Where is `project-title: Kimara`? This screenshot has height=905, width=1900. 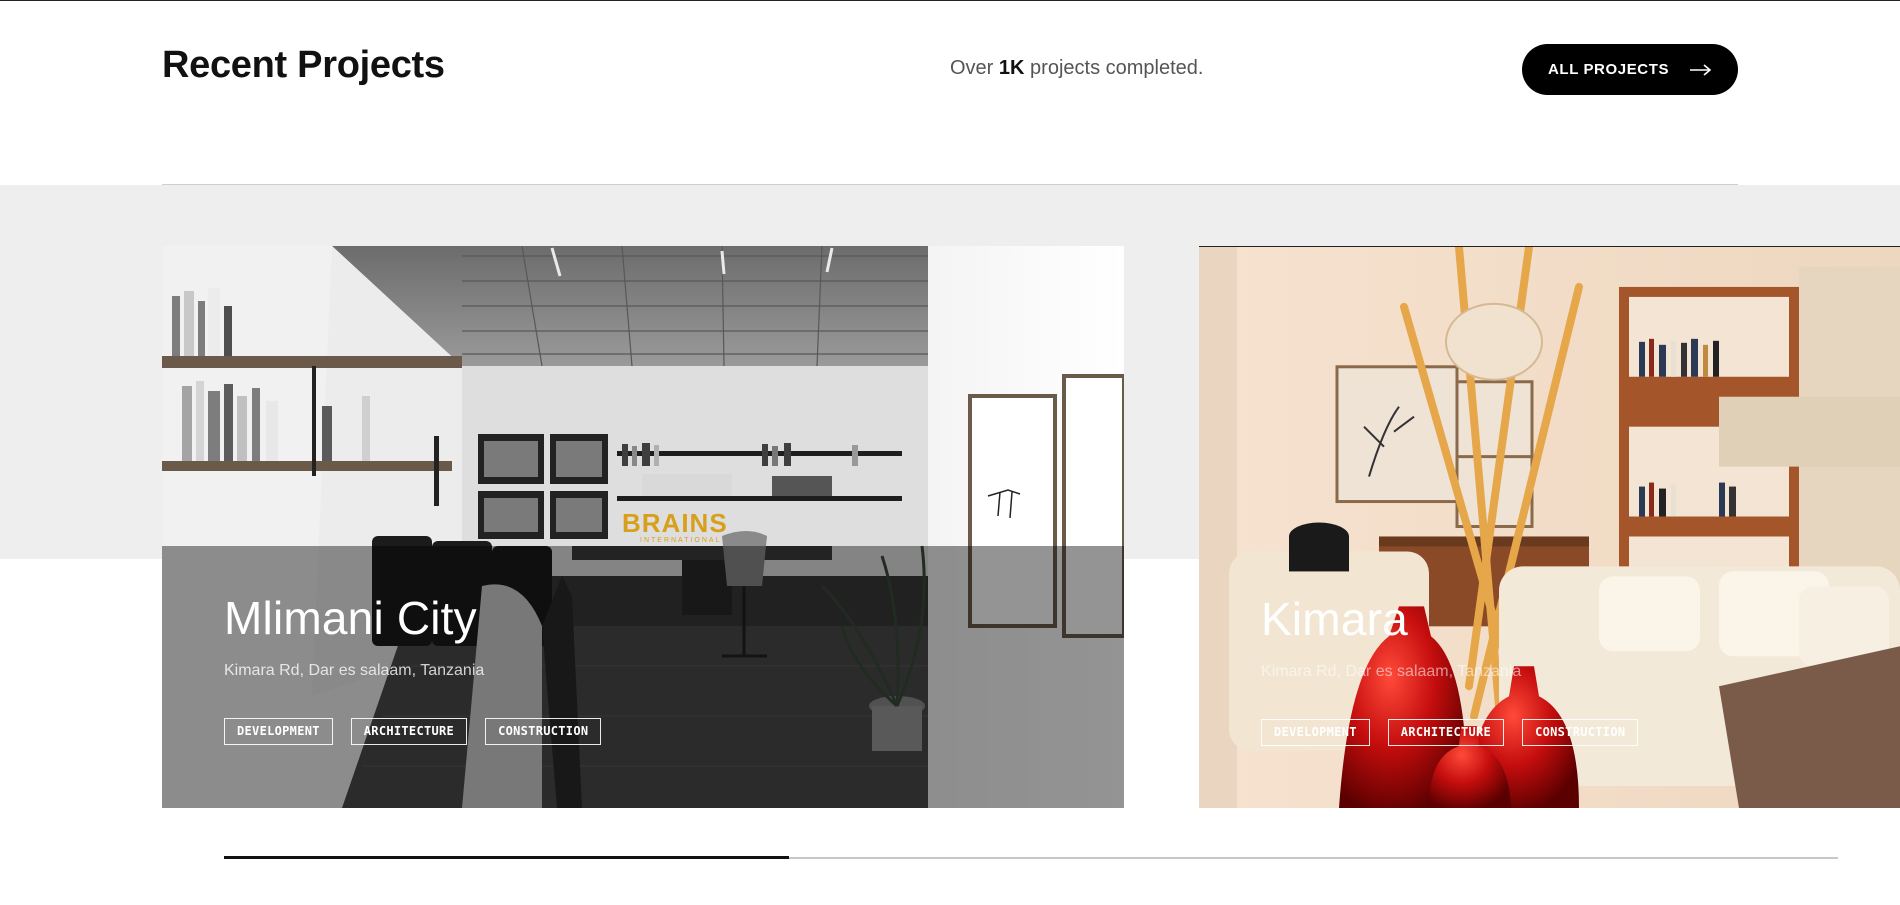 project-title: Kimara is located at coordinates (1334, 619).